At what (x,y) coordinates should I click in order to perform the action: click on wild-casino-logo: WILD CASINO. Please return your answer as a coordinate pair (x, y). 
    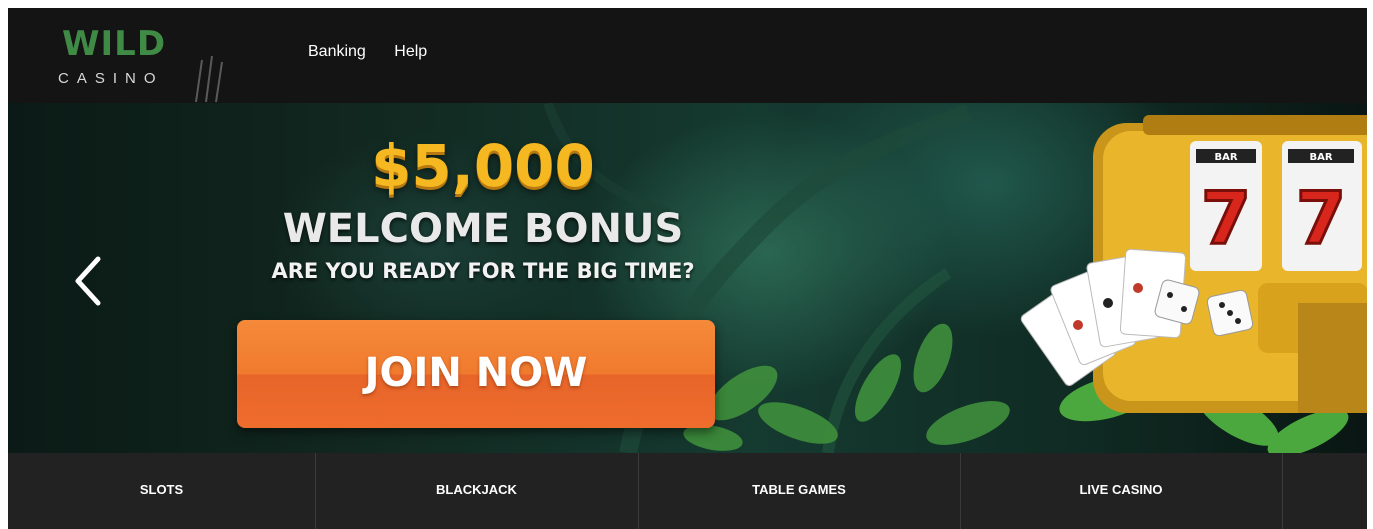
    Looking at the image, I should click on (146, 64).